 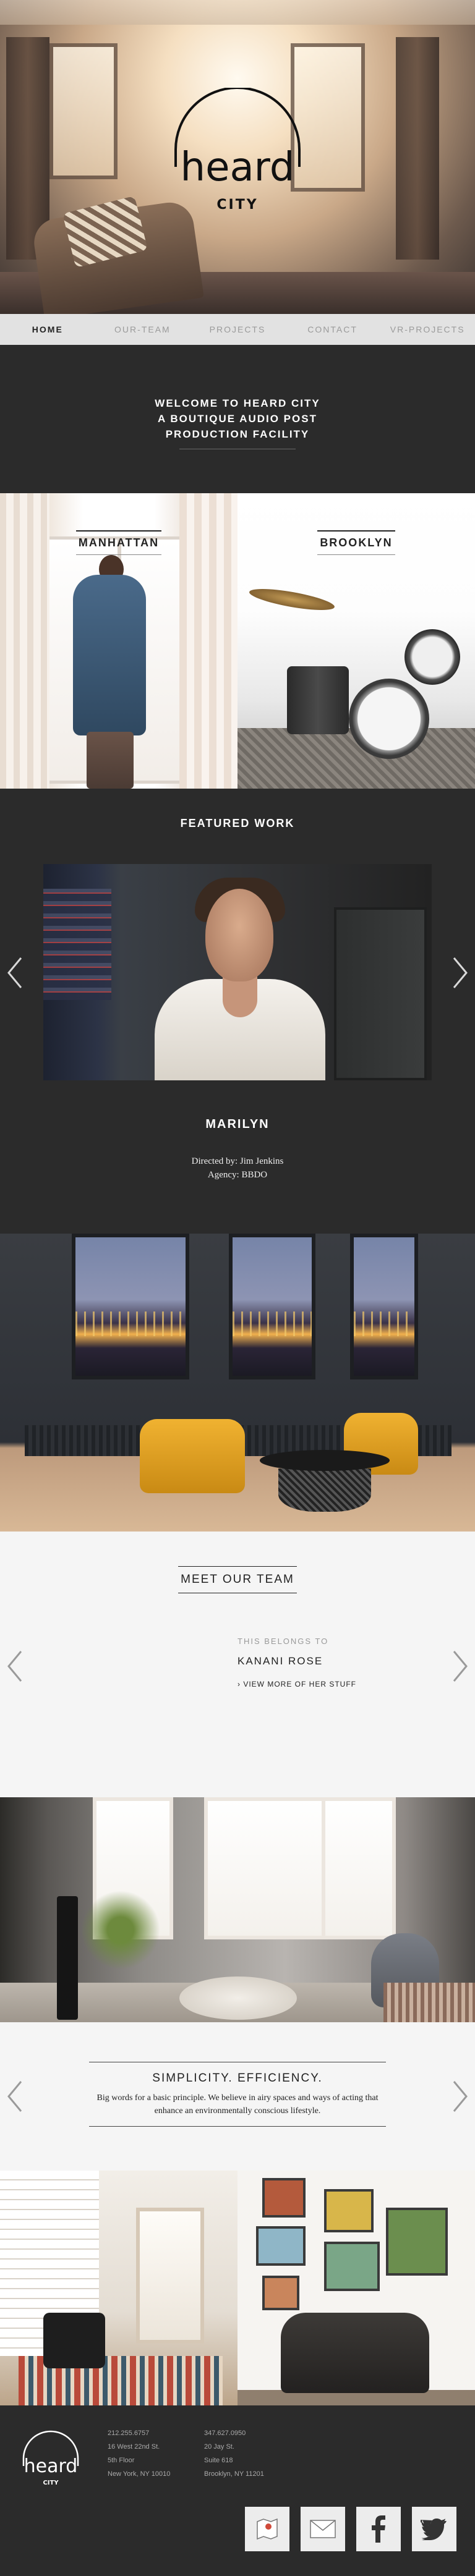 I want to click on logo-sub: CITY, so click(x=237, y=205).